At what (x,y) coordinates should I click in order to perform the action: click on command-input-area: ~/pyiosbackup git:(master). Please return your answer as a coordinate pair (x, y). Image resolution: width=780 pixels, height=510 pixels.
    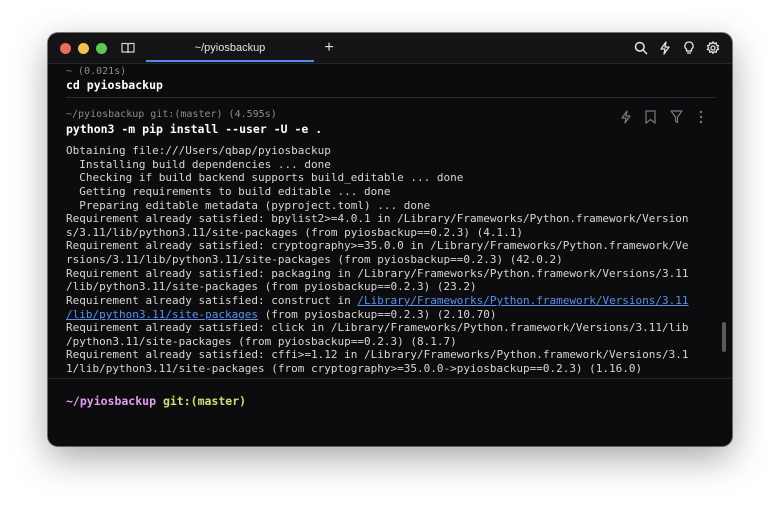
    Looking at the image, I should click on (390, 412).